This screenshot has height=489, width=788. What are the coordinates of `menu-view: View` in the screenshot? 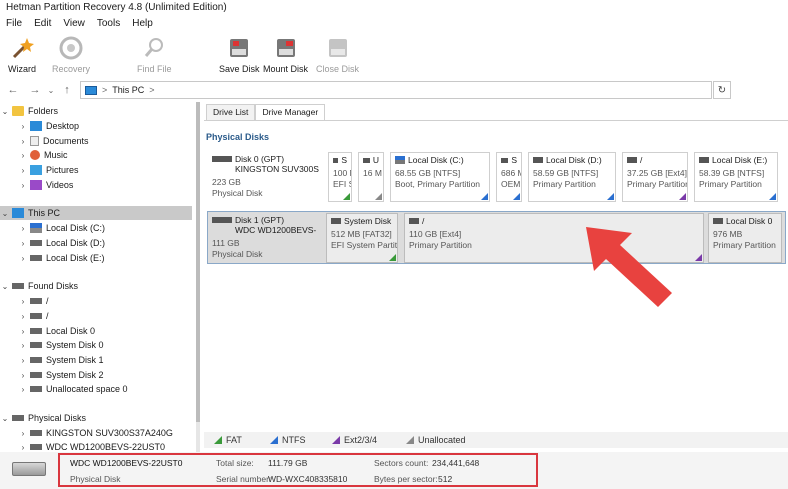 It's located at (74, 24).